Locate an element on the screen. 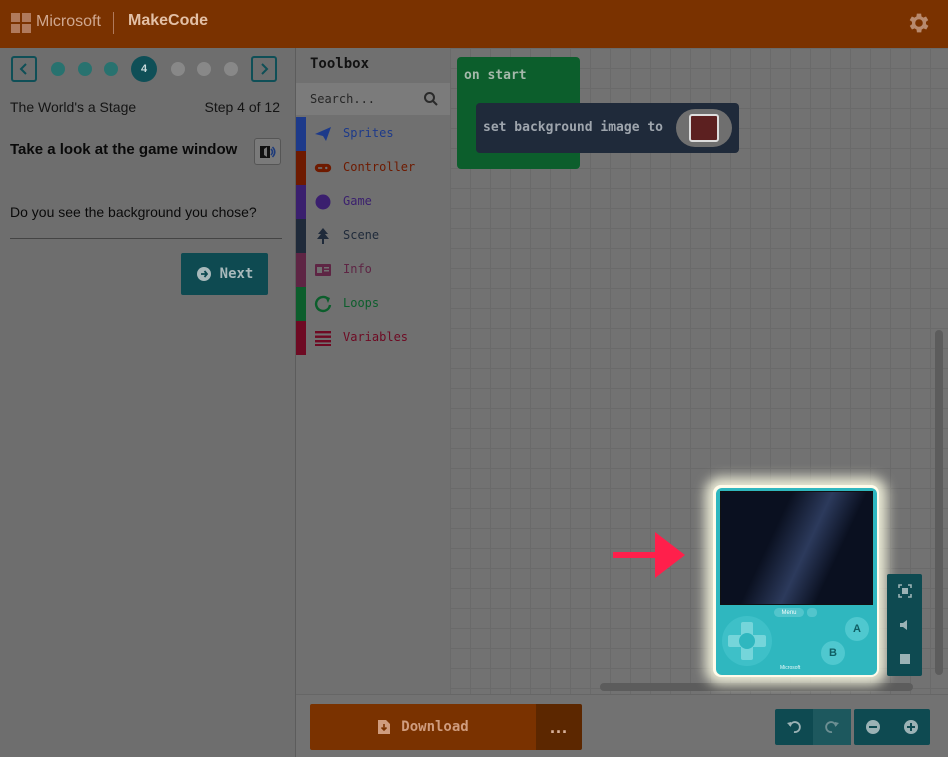 Image resolution: width=948 pixels, height=757 pixels. mute-icon is located at coordinates (904, 625).